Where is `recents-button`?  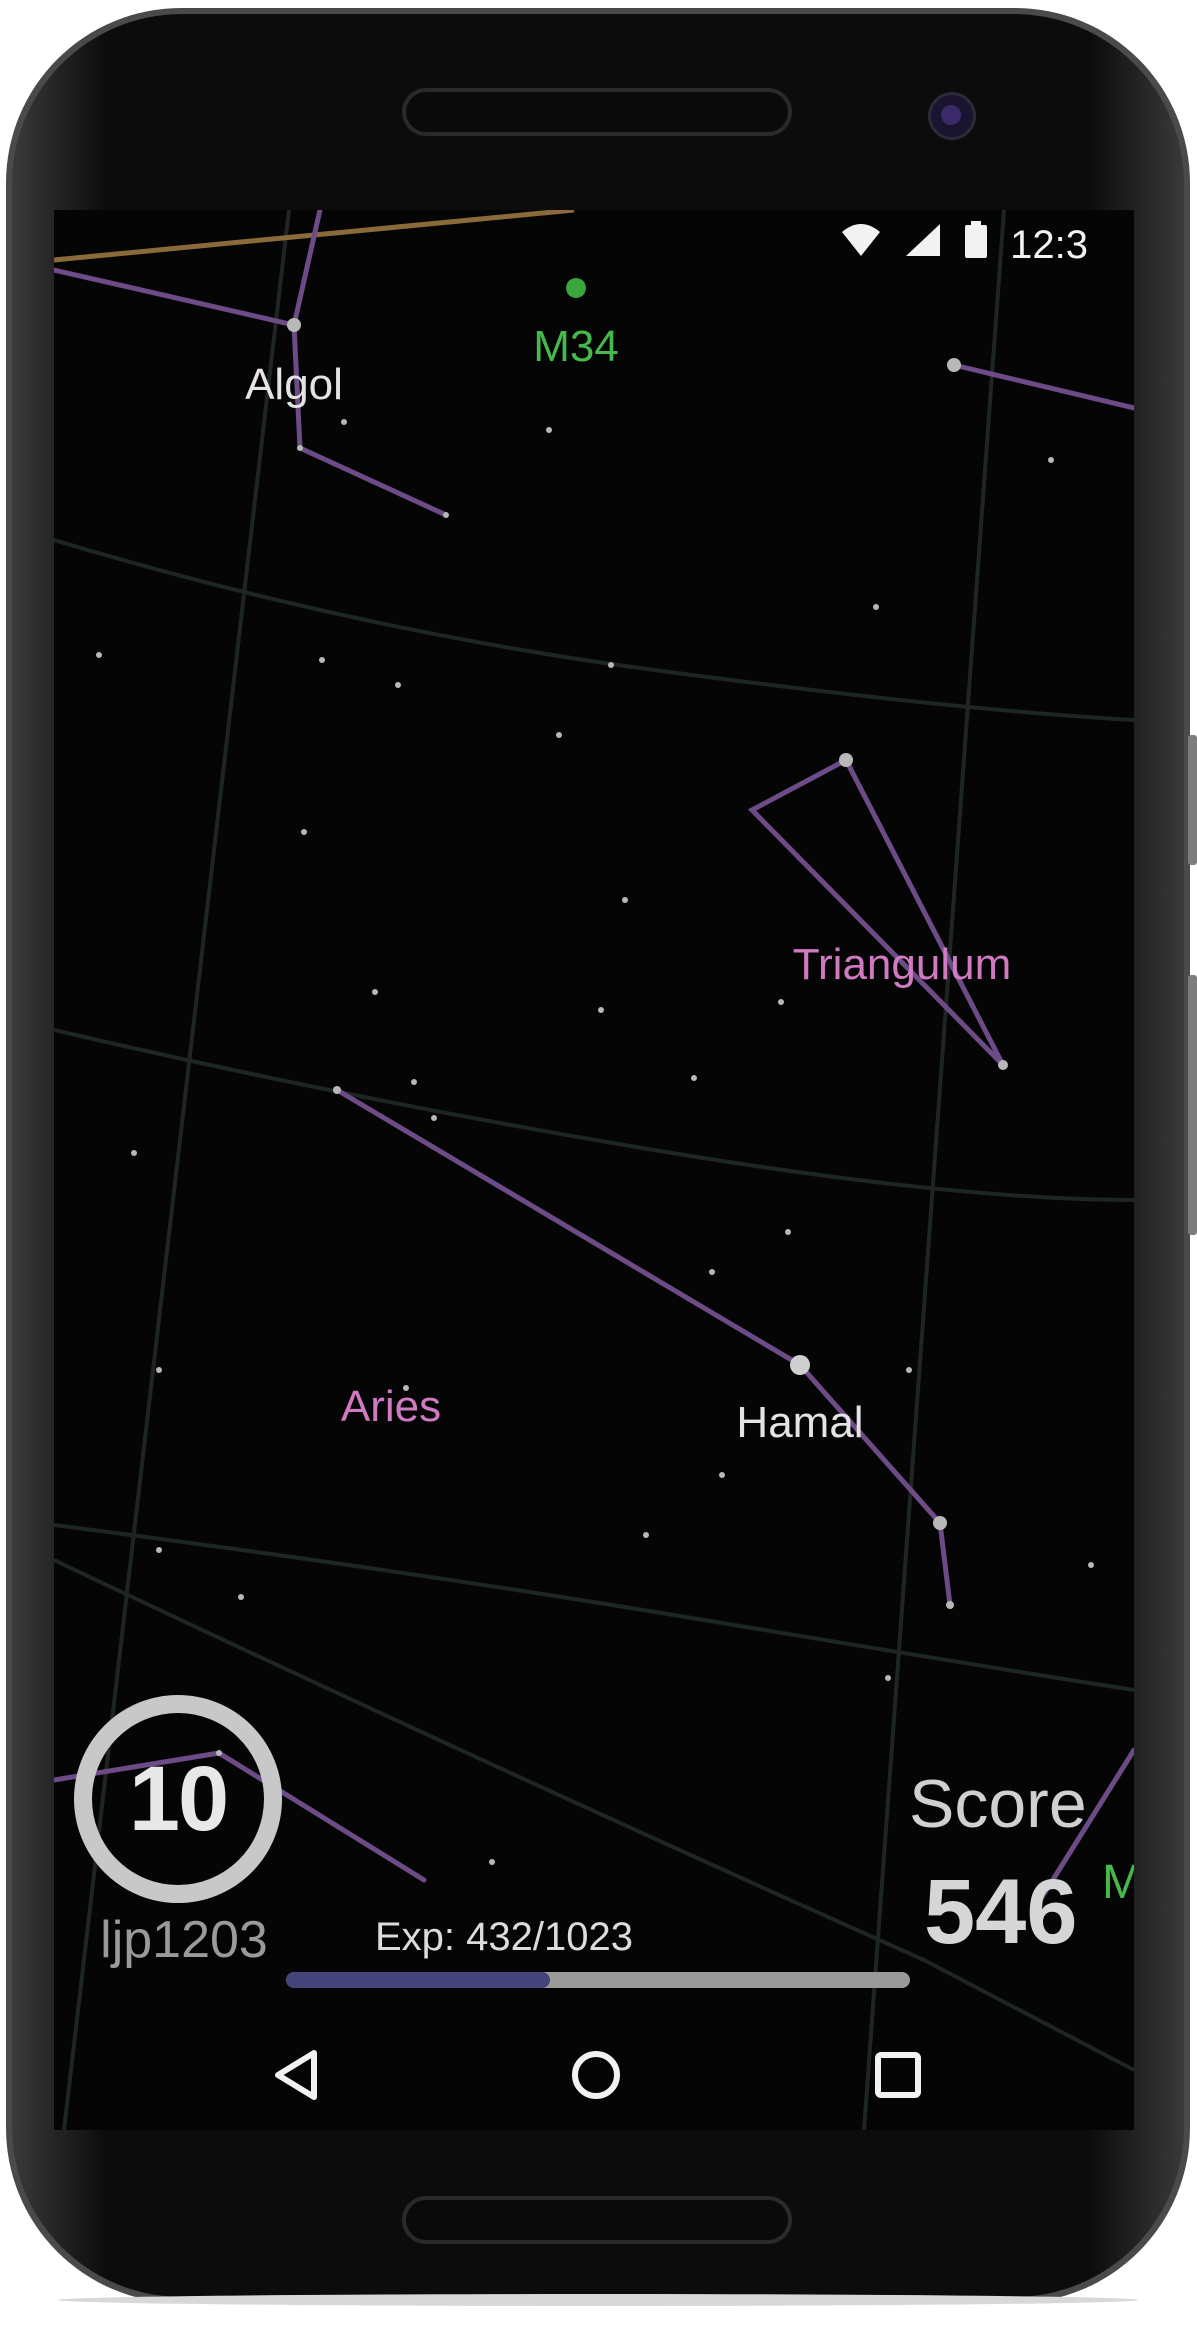
recents-button is located at coordinates (898, 2075).